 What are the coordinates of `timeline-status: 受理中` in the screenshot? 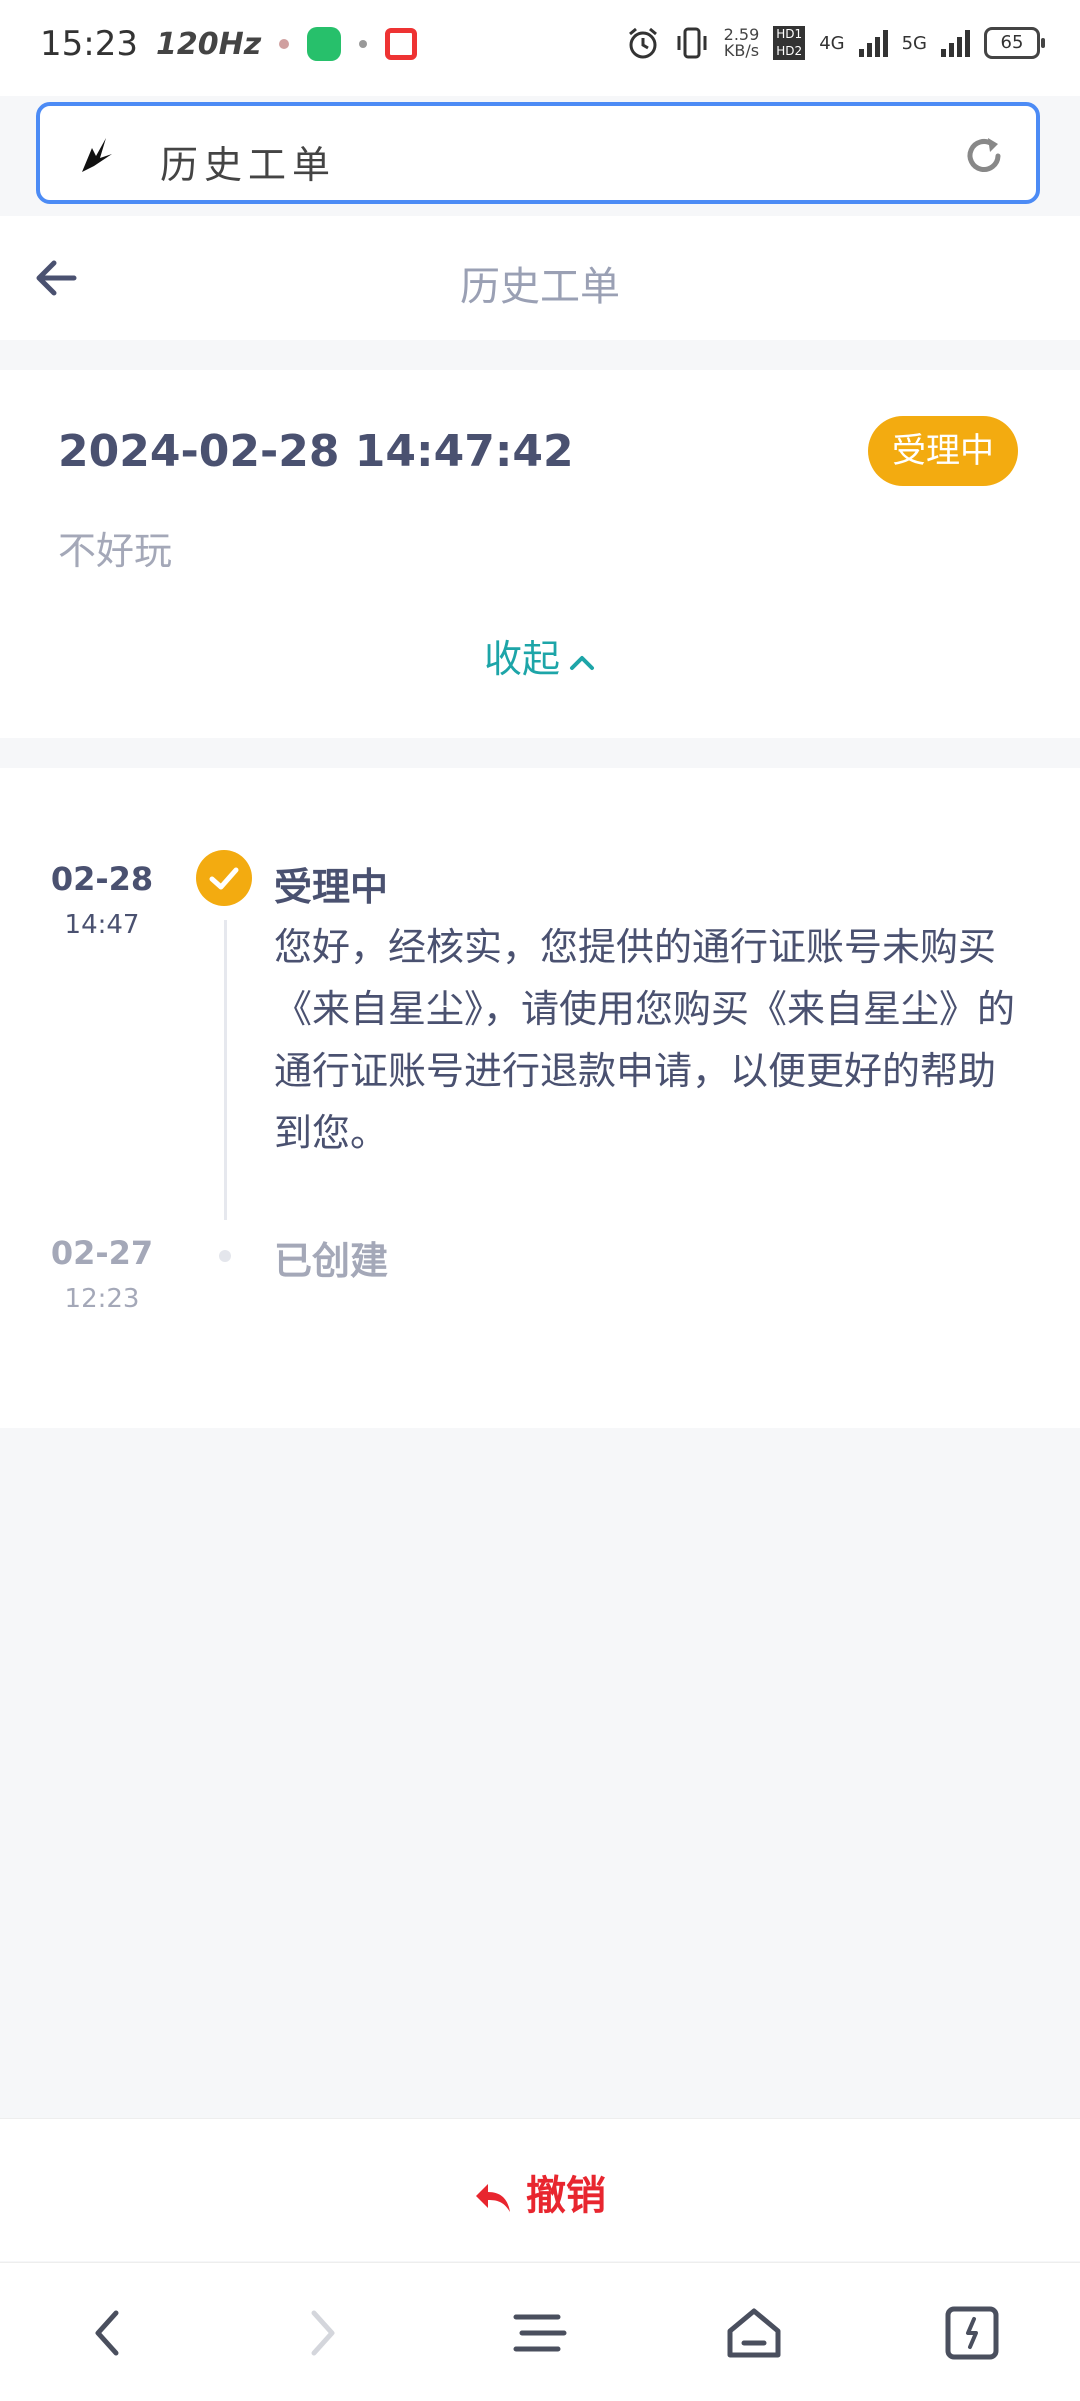 It's located at (331, 887).